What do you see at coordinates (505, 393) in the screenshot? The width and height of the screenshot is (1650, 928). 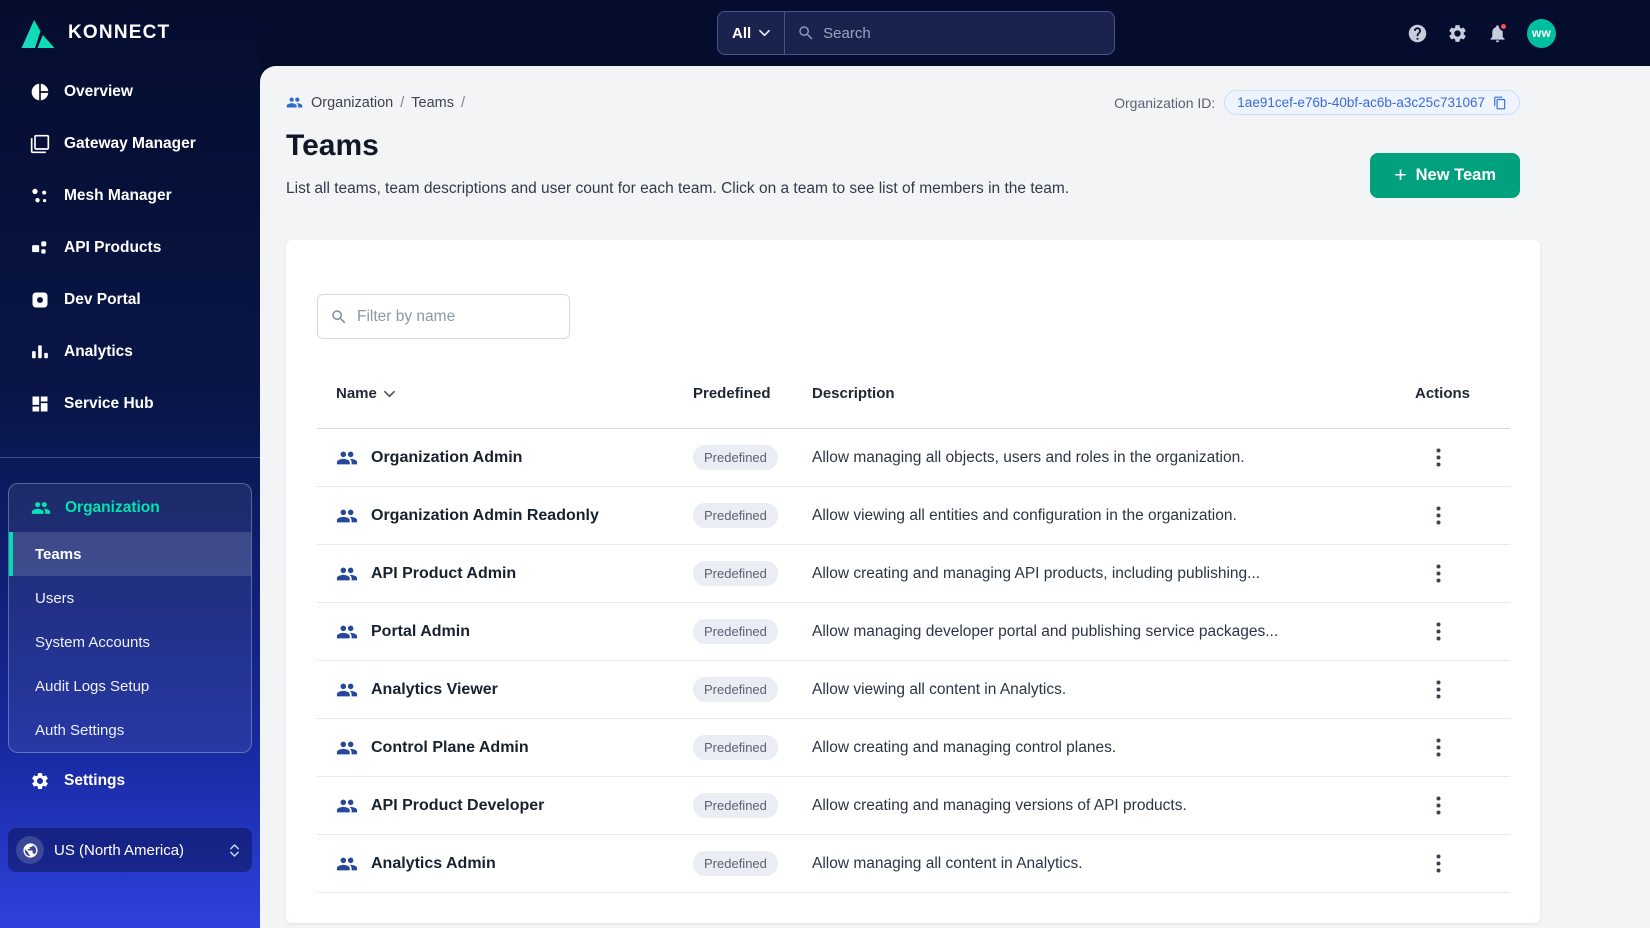 I see `column-header-name: Name` at bounding box center [505, 393].